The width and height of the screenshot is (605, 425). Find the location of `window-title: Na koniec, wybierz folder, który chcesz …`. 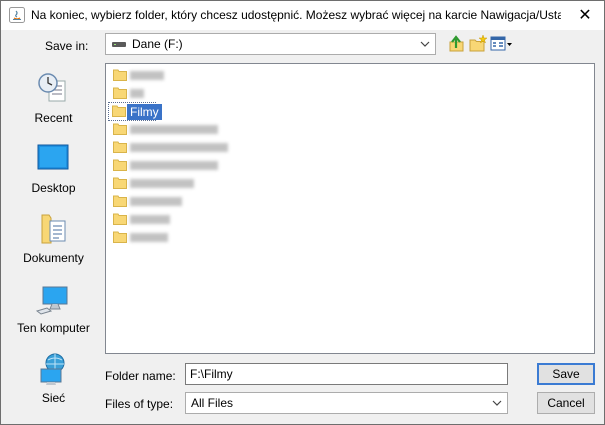

window-title: Na koniec, wybierz folder, który chcesz … is located at coordinates (296, 15).